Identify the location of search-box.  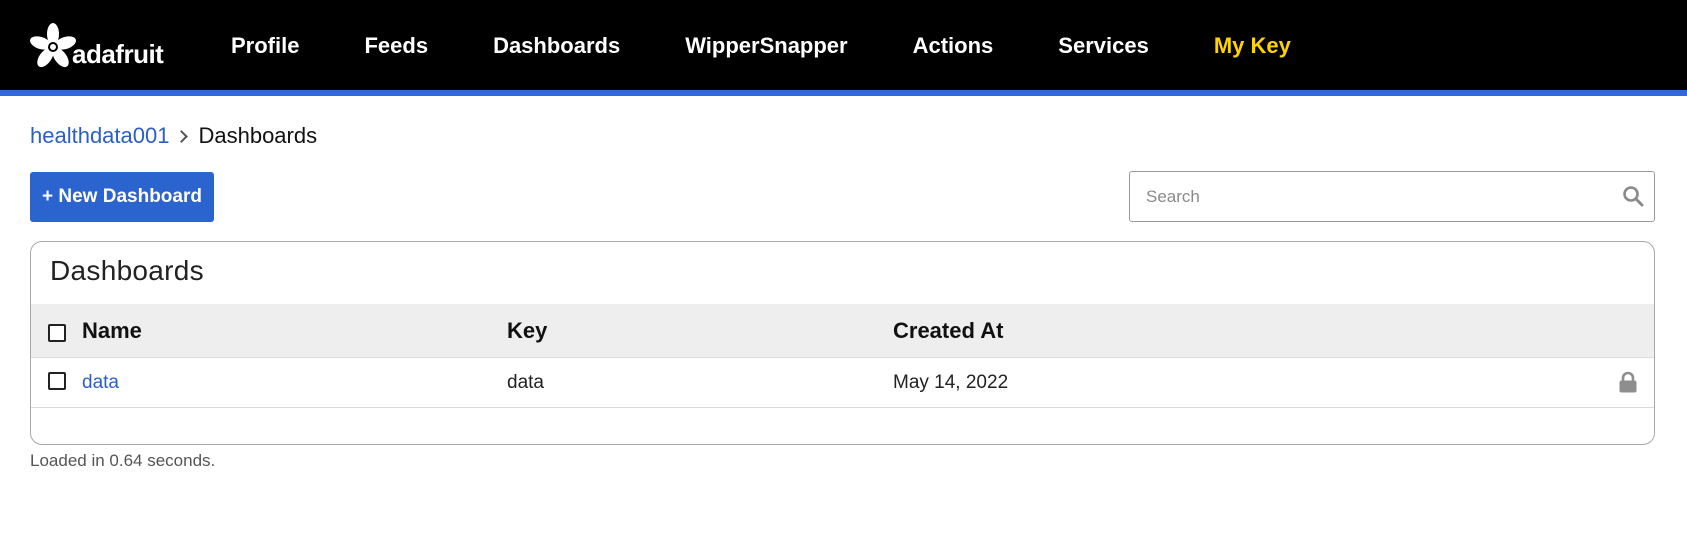
(1392, 196).